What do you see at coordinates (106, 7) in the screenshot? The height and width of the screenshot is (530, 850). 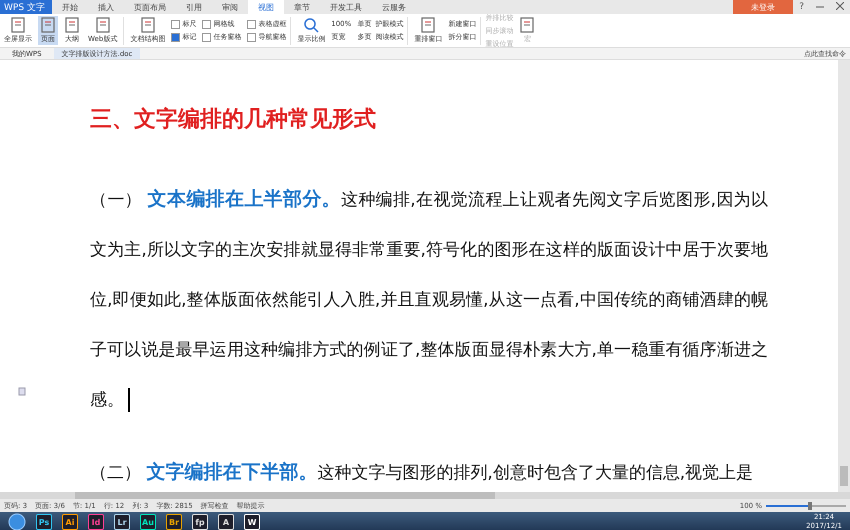 I see `menu-tab: 插入` at bounding box center [106, 7].